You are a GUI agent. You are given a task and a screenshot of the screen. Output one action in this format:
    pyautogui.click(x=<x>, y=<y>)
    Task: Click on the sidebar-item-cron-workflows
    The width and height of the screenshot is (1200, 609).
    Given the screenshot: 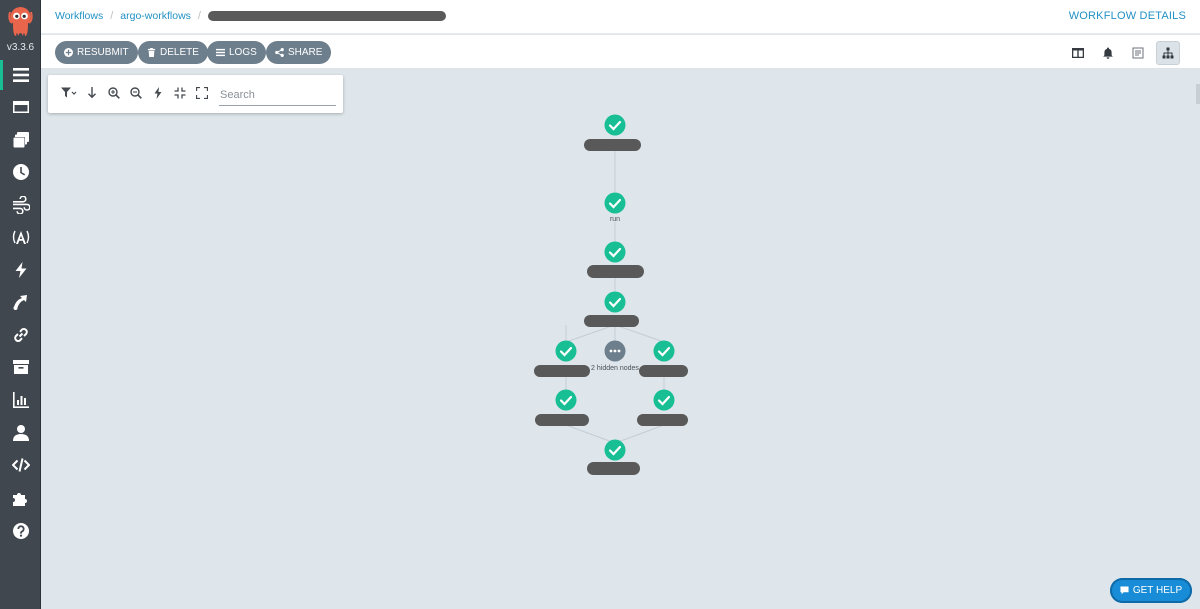 What is the action you would take?
    pyautogui.click(x=20, y=172)
    